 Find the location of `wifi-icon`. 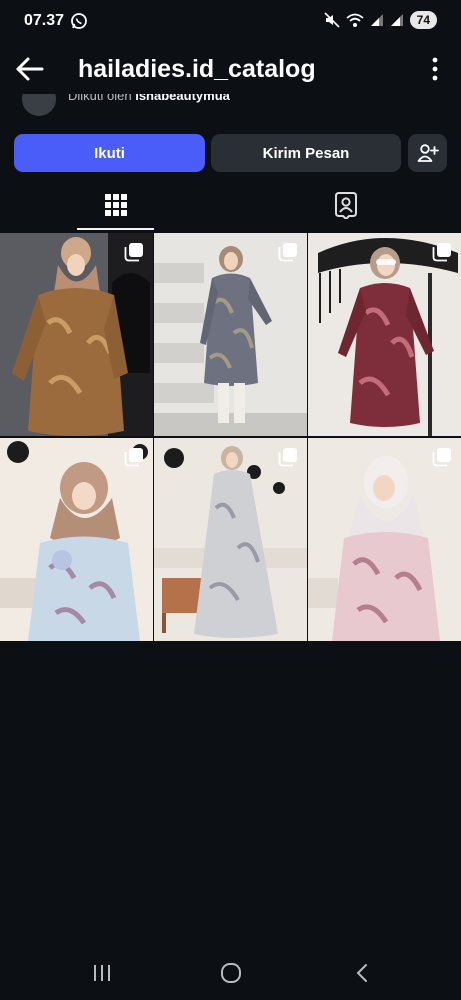

wifi-icon is located at coordinates (355, 20).